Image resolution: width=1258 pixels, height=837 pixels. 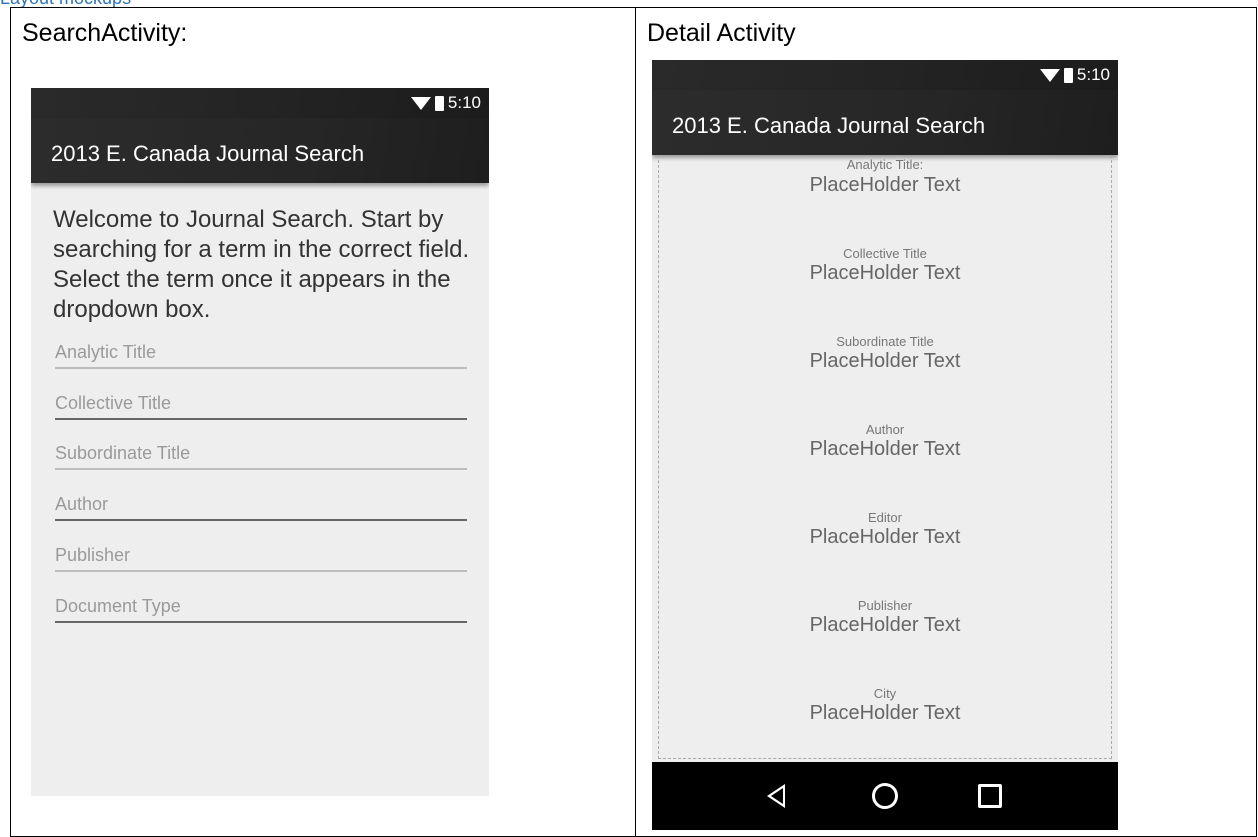 What do you see at coordinates (885, 273) in the screenshot?
I see `collective-title-value: PlaceHolder Text` at bounding box center [885, 273].